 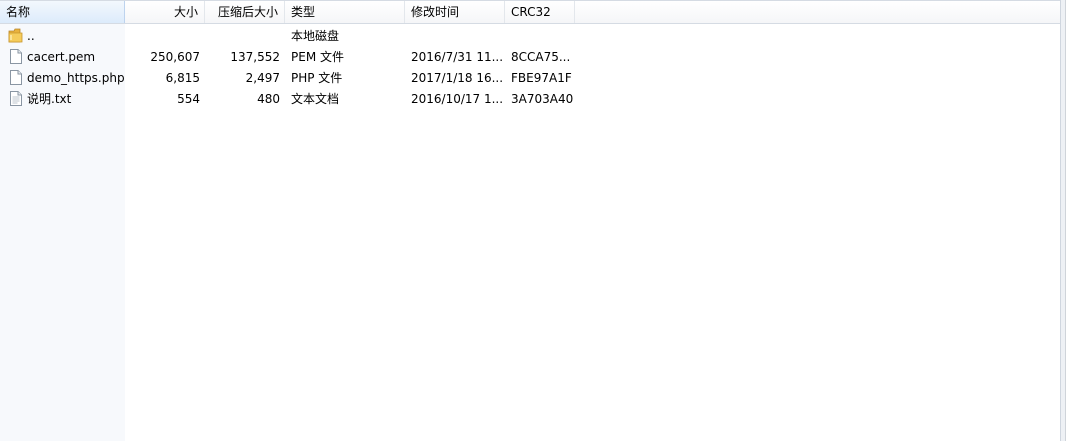 What do you see at coordinates (64, 4) in the screenshot?
I see `sort-ascending-icon: ⌃` at bounding box center [64, 4].